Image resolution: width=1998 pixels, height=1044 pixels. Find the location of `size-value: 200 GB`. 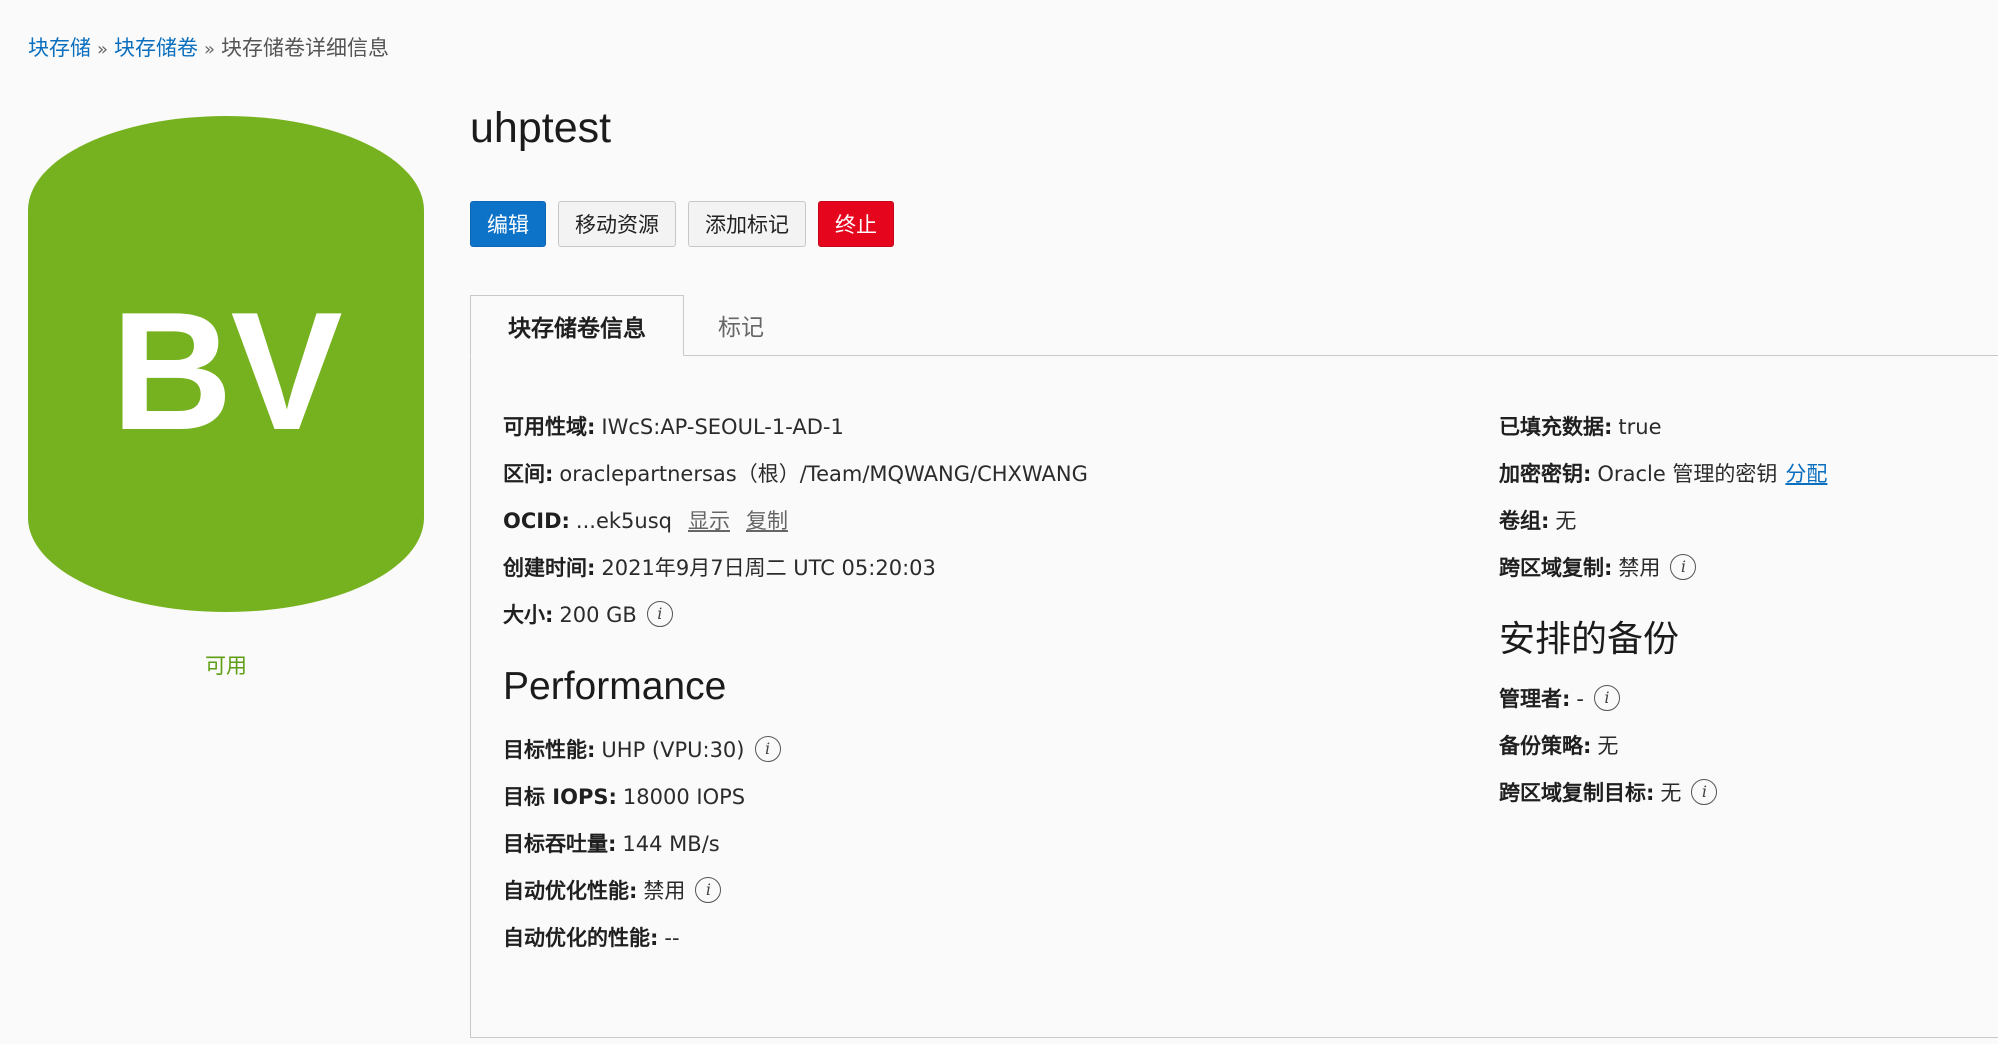

size-value: 200 GB is located at coordinates (598, 615).